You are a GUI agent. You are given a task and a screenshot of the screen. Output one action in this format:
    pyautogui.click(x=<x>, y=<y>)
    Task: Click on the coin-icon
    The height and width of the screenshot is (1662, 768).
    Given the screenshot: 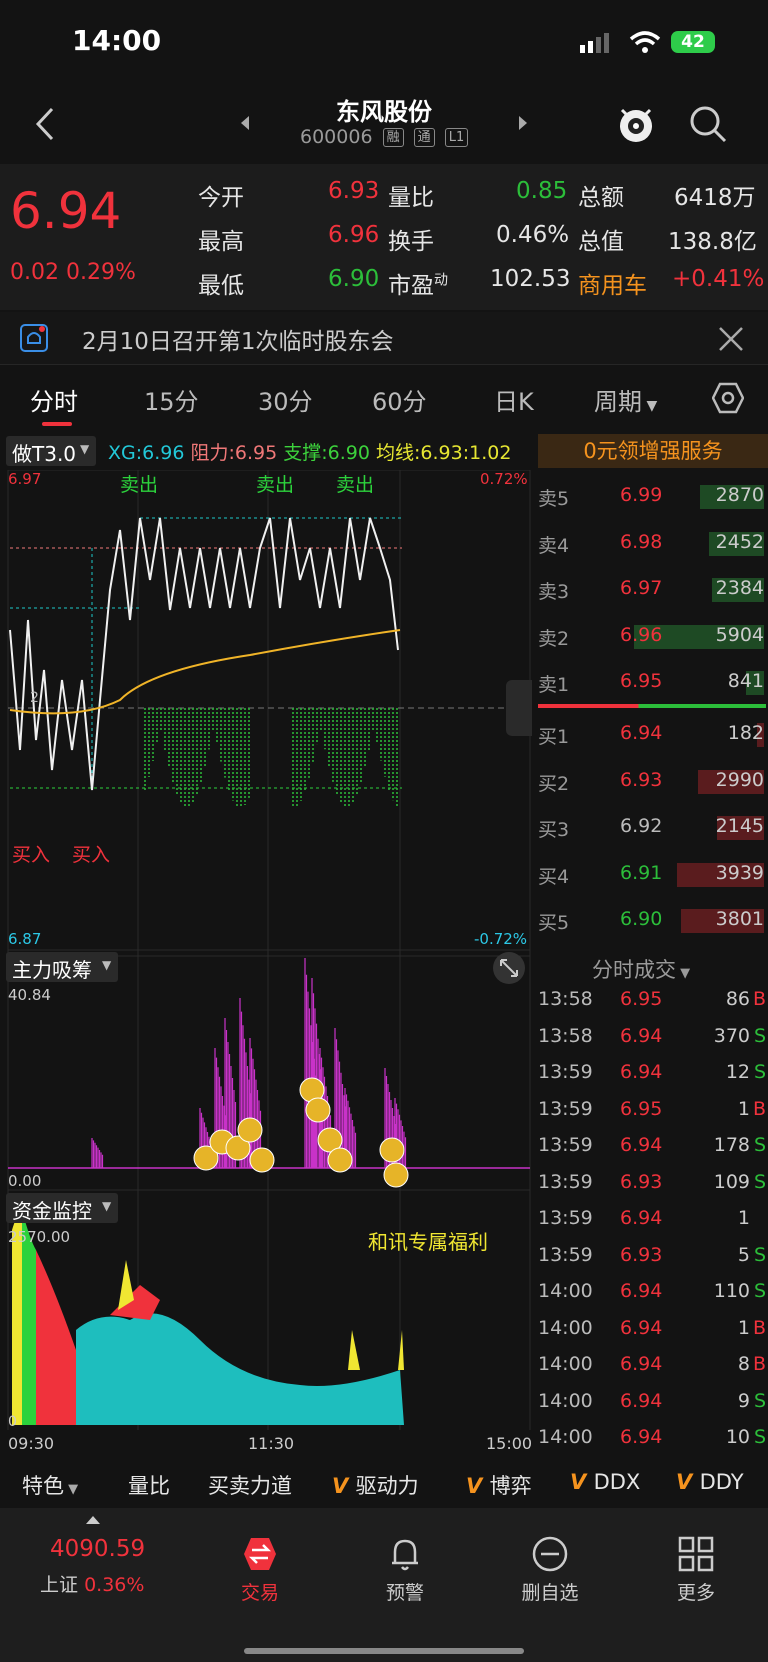 What is the action you would take?
    pyautogui.click(x=396, y=1175)
    